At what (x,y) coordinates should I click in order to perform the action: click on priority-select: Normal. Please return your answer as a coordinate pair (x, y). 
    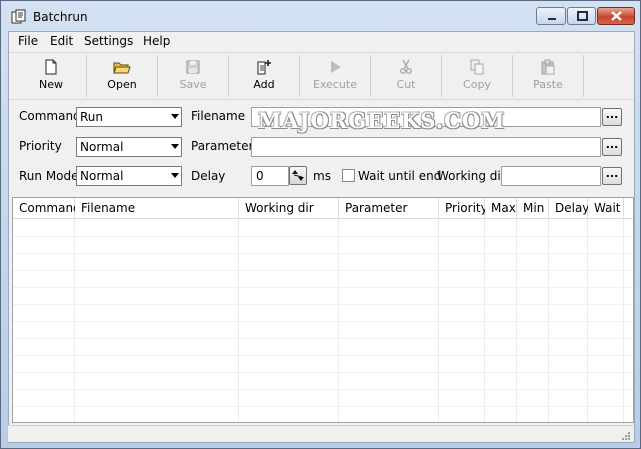
    Looking at the image, I should click on (129, 147).